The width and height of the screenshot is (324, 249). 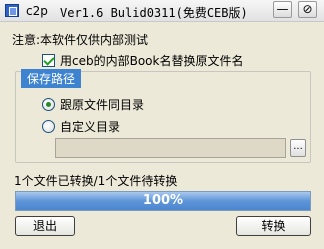 What do you see at coordinates (80, 40) in the screenshot?
I see `notice-text: 注意:本软件仅供内部测试` at bounding box center [80, 40].